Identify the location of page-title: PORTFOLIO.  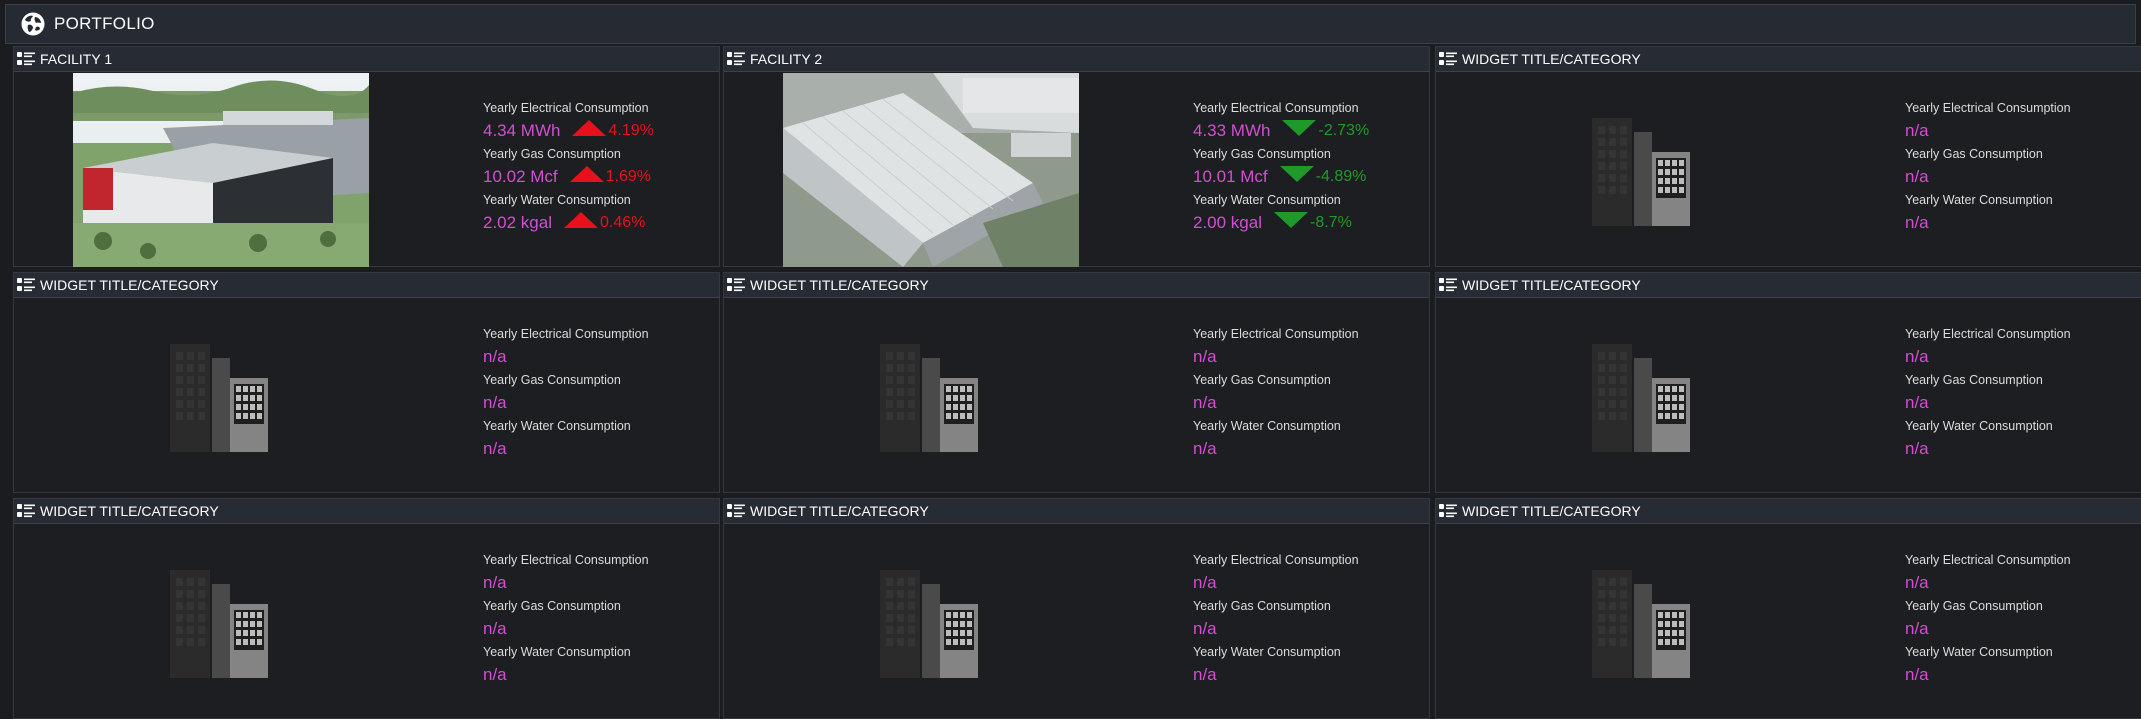
(104, 23).